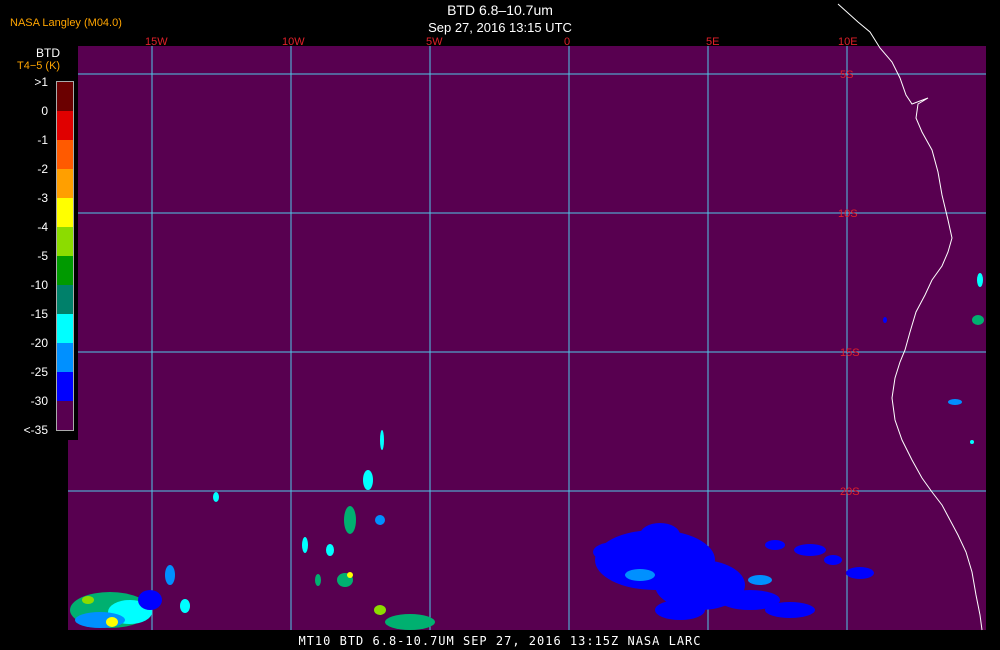  I want to click on legend-label: 0, so click(44, 111).